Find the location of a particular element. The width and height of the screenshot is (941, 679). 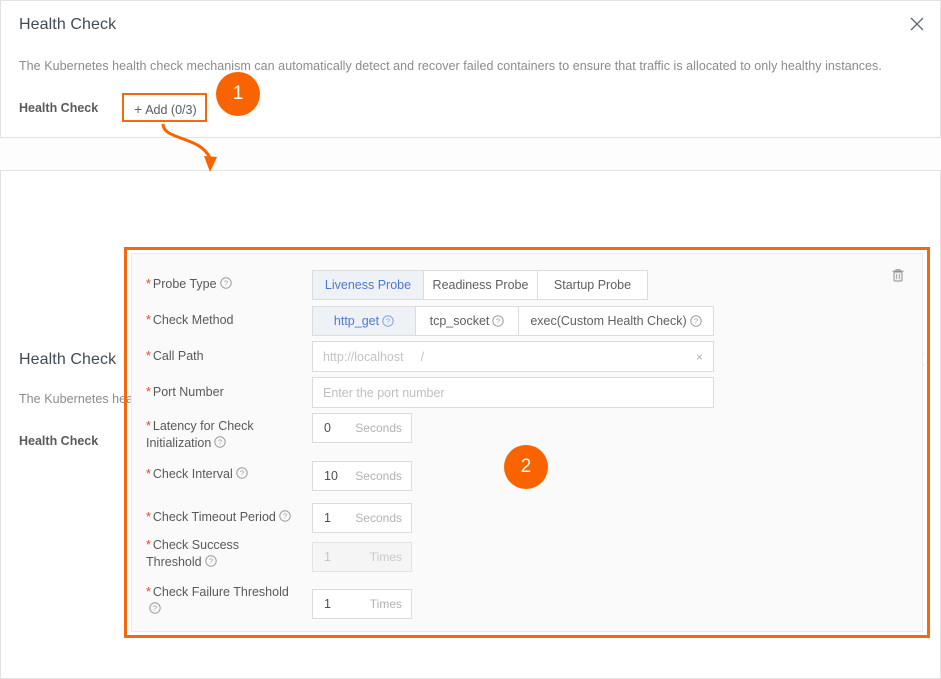

failure-threshold-unit: Times is located at coordinates (385, 604).